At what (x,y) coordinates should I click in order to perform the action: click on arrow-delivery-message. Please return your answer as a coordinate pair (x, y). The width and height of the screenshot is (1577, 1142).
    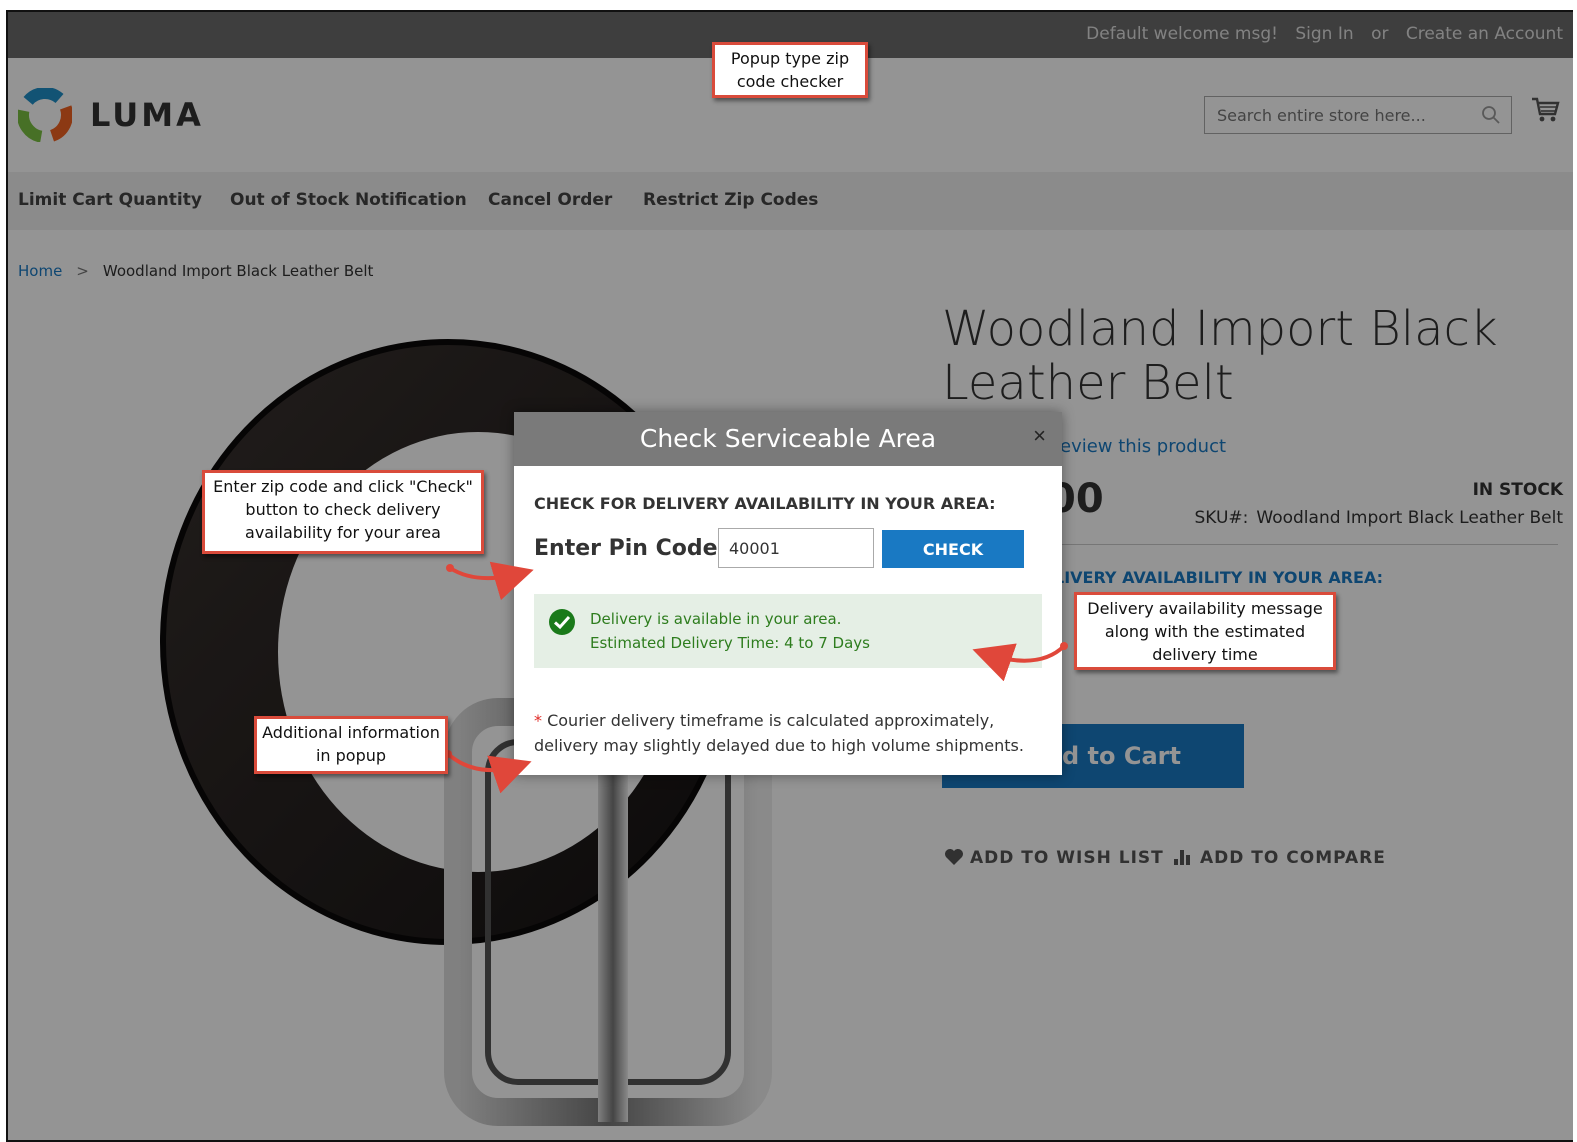
    Looking at the image, I should click on (1019, 662).